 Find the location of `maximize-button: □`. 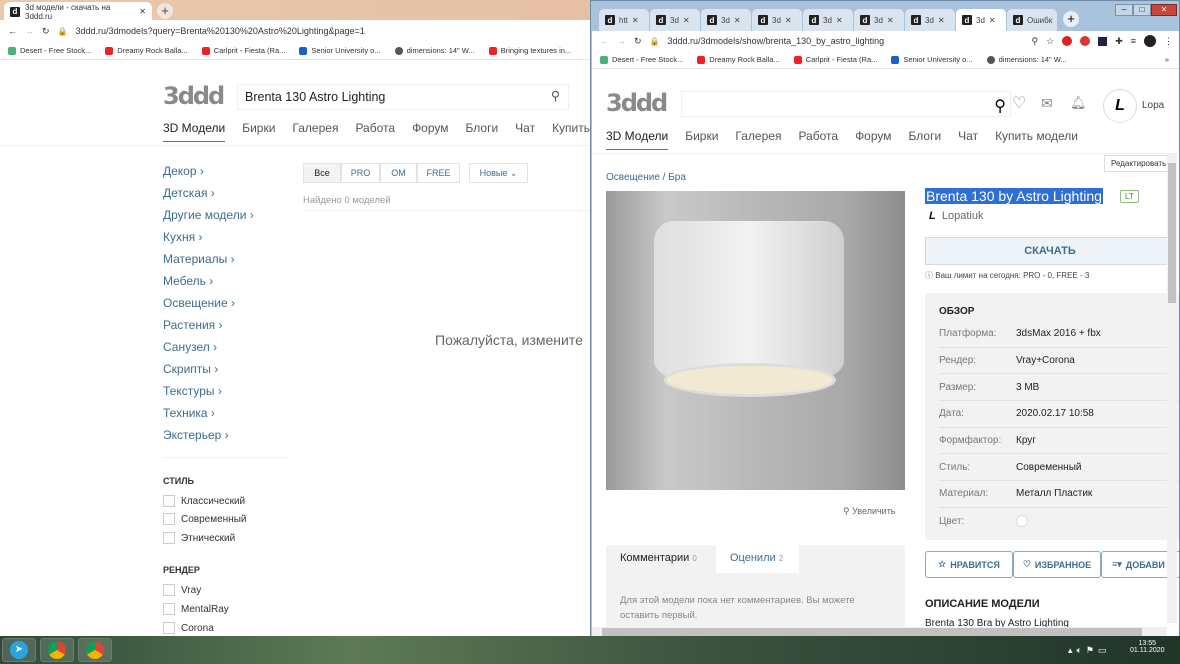

maximize-button: □ is located at coordinates (1142, 10).